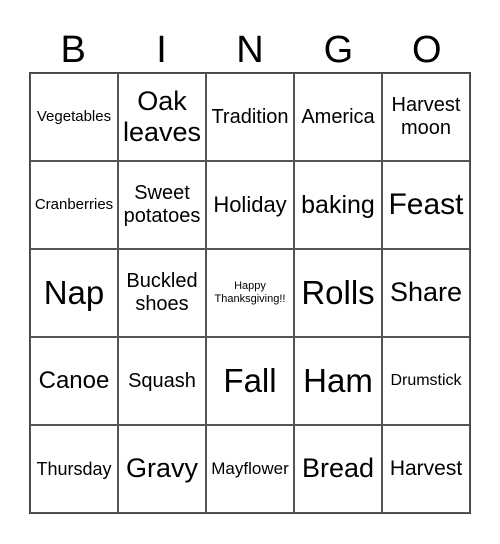 Image resolution: width=500 pixels, height=544 pixels. I want to click on bingo-cell: baking, so click(338, 205).